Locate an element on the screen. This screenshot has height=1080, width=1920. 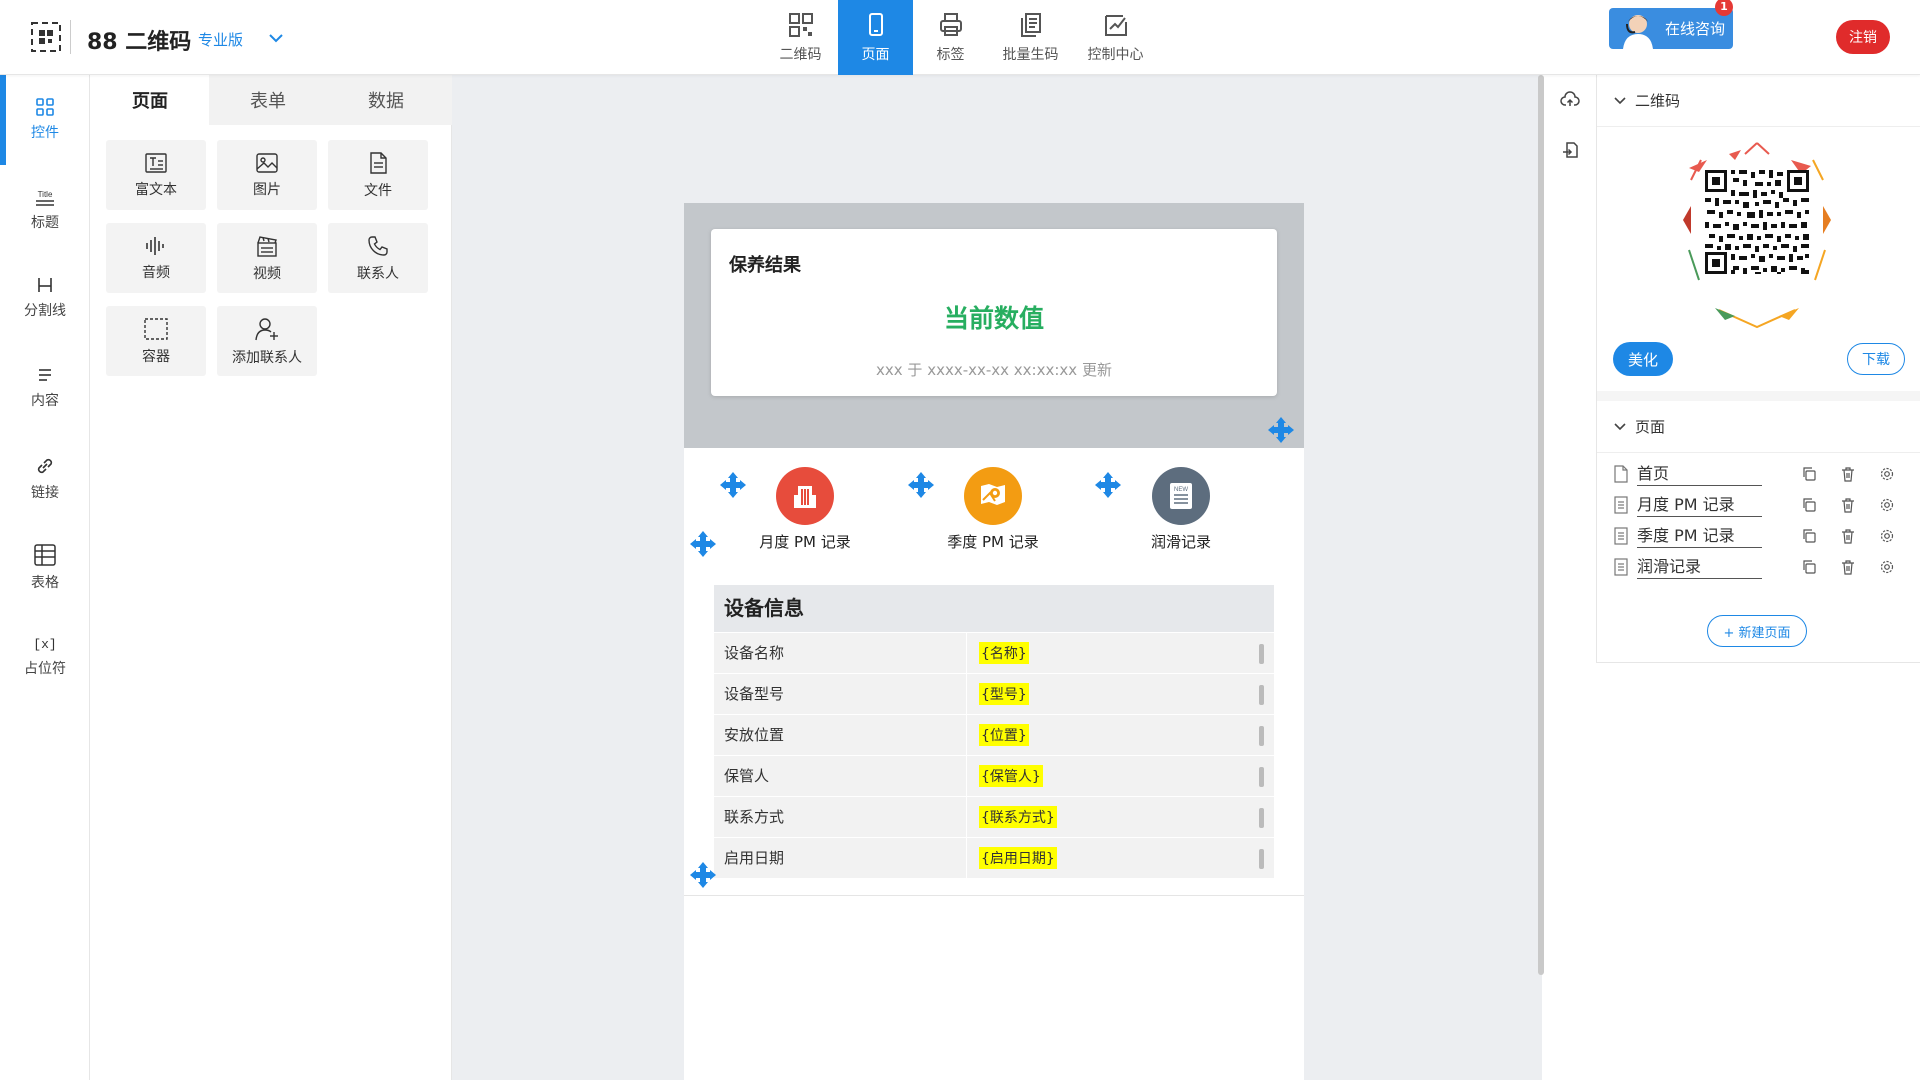
page-name: 首页 is located at coordinates (1699, 474).